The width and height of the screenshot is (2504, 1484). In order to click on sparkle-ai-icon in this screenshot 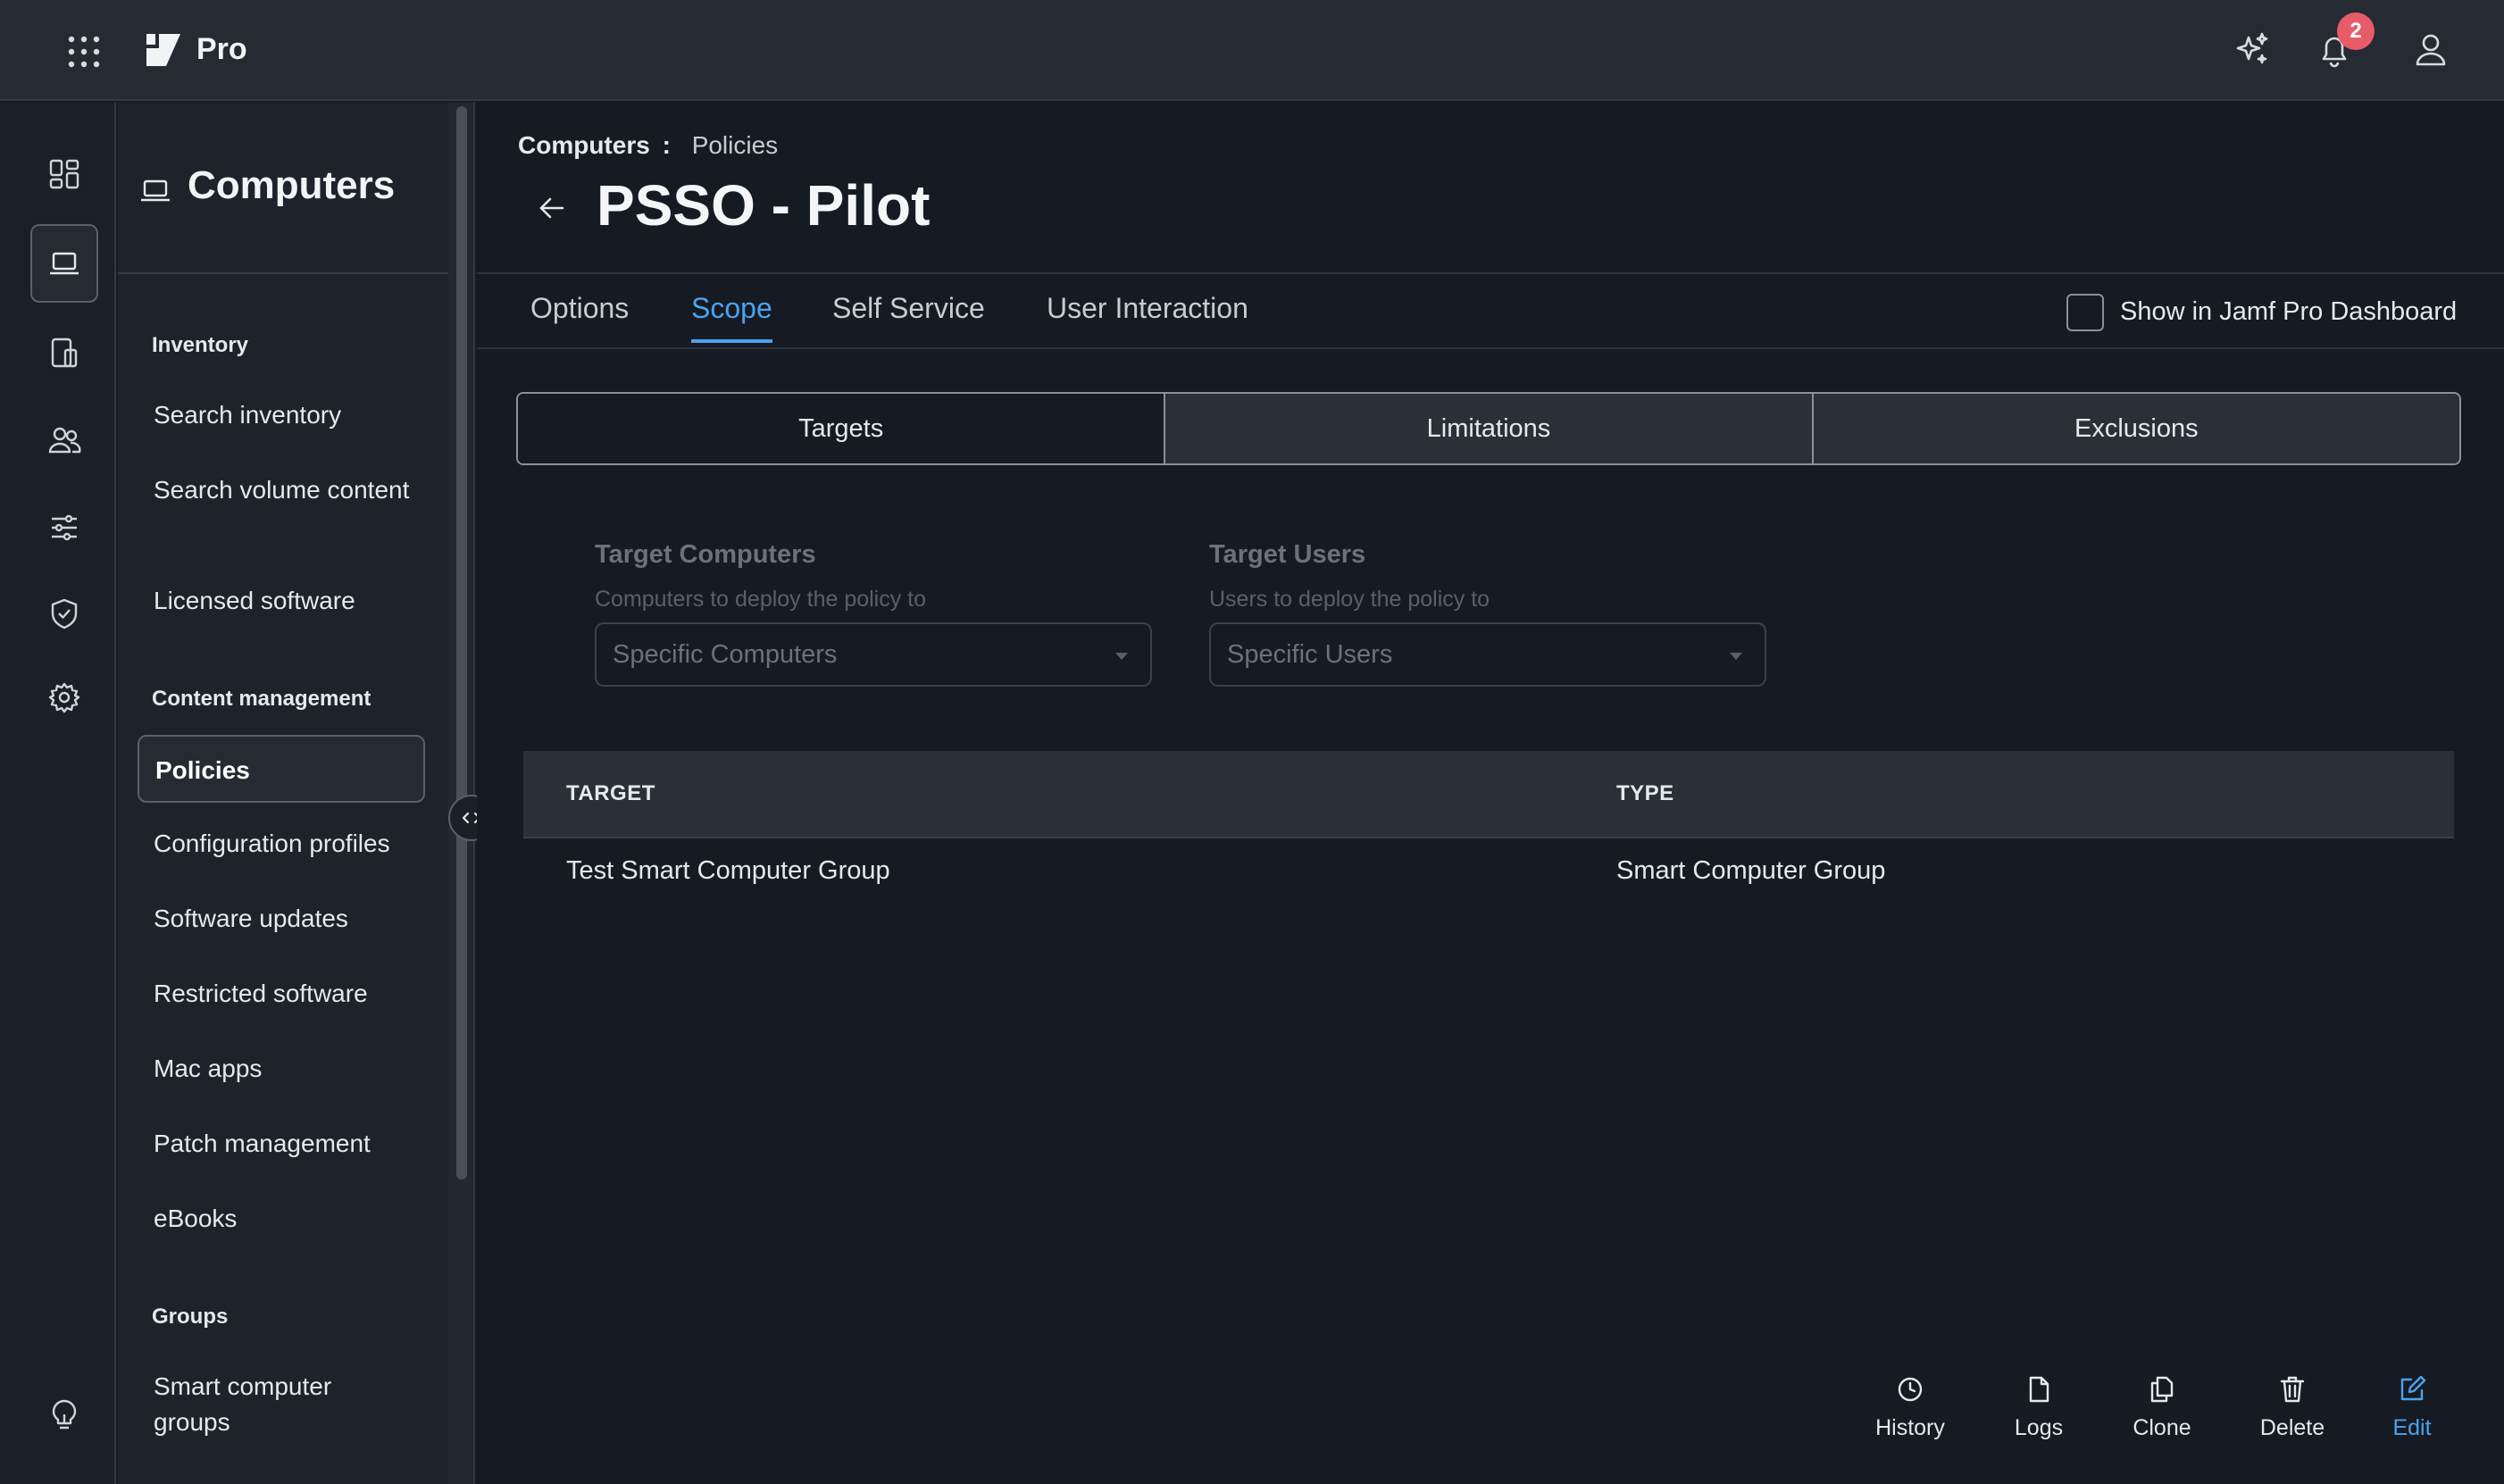, I will do `click(2252, 50)`.